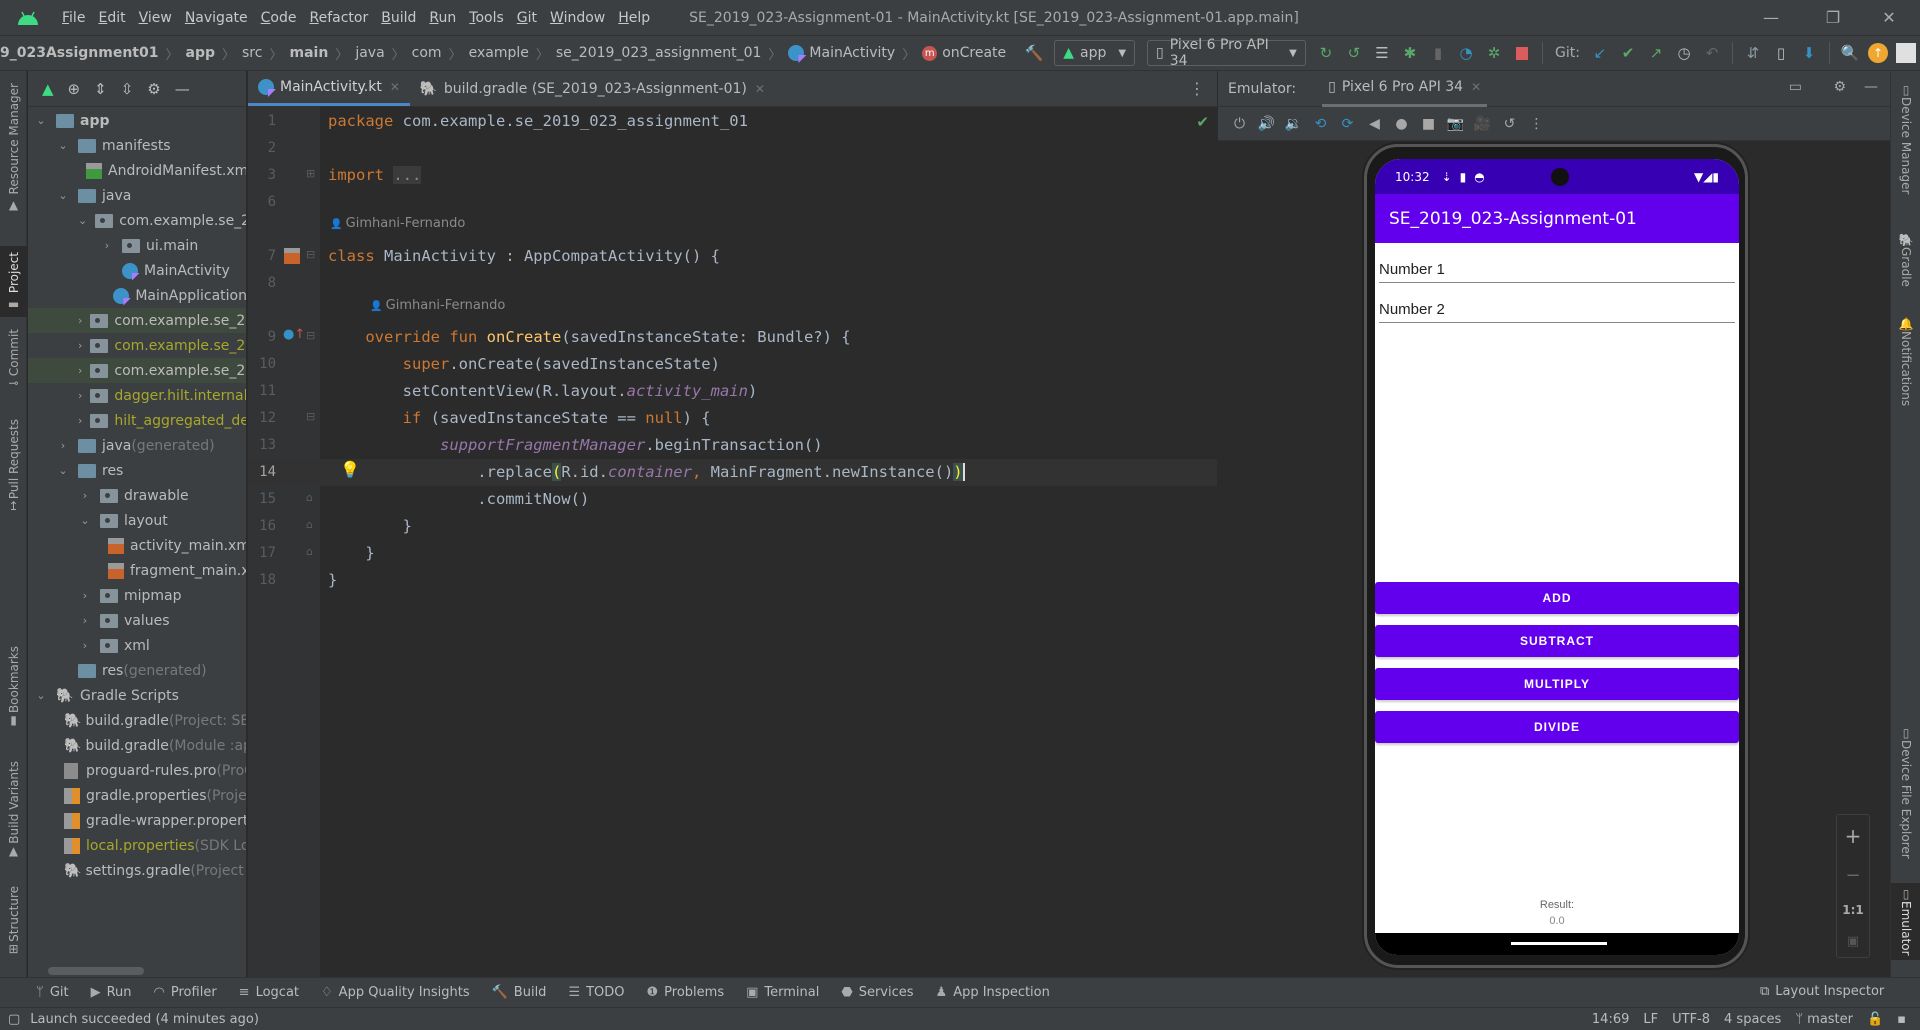  I want to click on tree-item: ⌄com.example.se_2019_023_assignment_01, so click(137, 220).